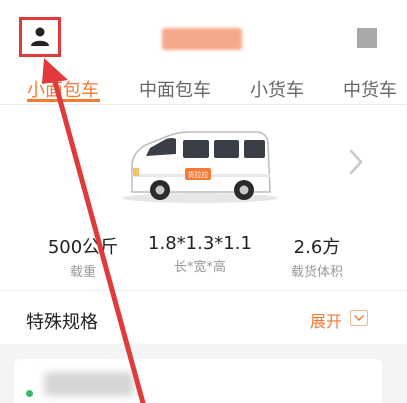 The width and height of the screenshot is (407, 403). What do you see at coordinates (203, 319) in the screenshot?
I see `special-specs-row: 特殊规格 展开` at bounding box center [203, 319].